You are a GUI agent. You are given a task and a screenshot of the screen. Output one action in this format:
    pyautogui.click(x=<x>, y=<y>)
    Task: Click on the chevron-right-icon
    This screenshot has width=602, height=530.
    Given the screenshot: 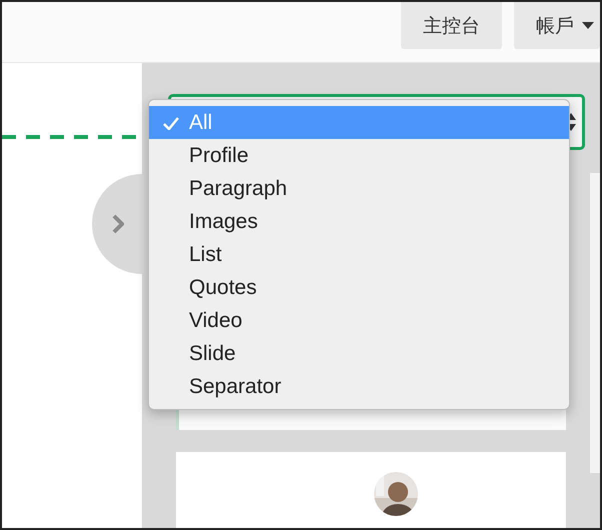 What is the action you would take?
    pyautogui.click(x=118, y=224)
    